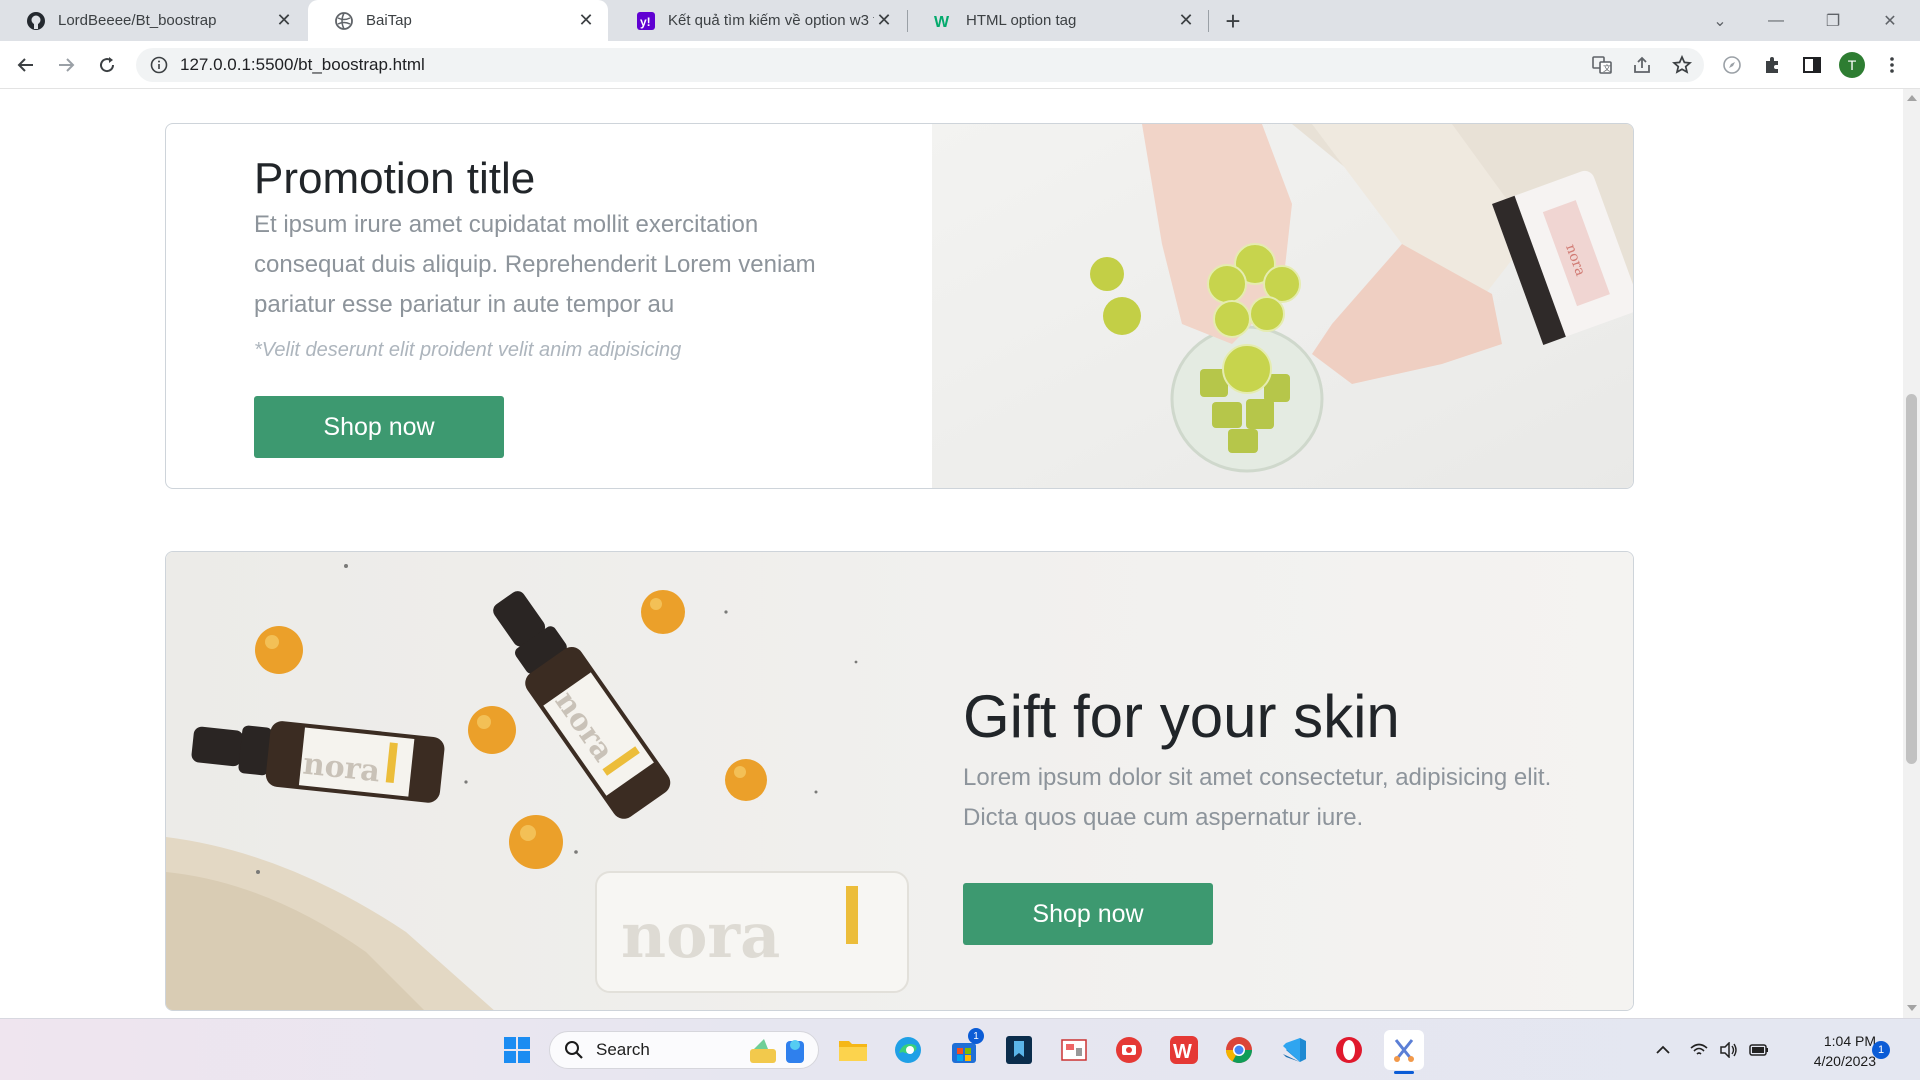 This screenshot has width=1920, height=1080. Describe the element at coordinates (920, 65) in the screenshot. I see `address-bar: 127.0.0.1:5500/bt_boostrap.html` at that location.